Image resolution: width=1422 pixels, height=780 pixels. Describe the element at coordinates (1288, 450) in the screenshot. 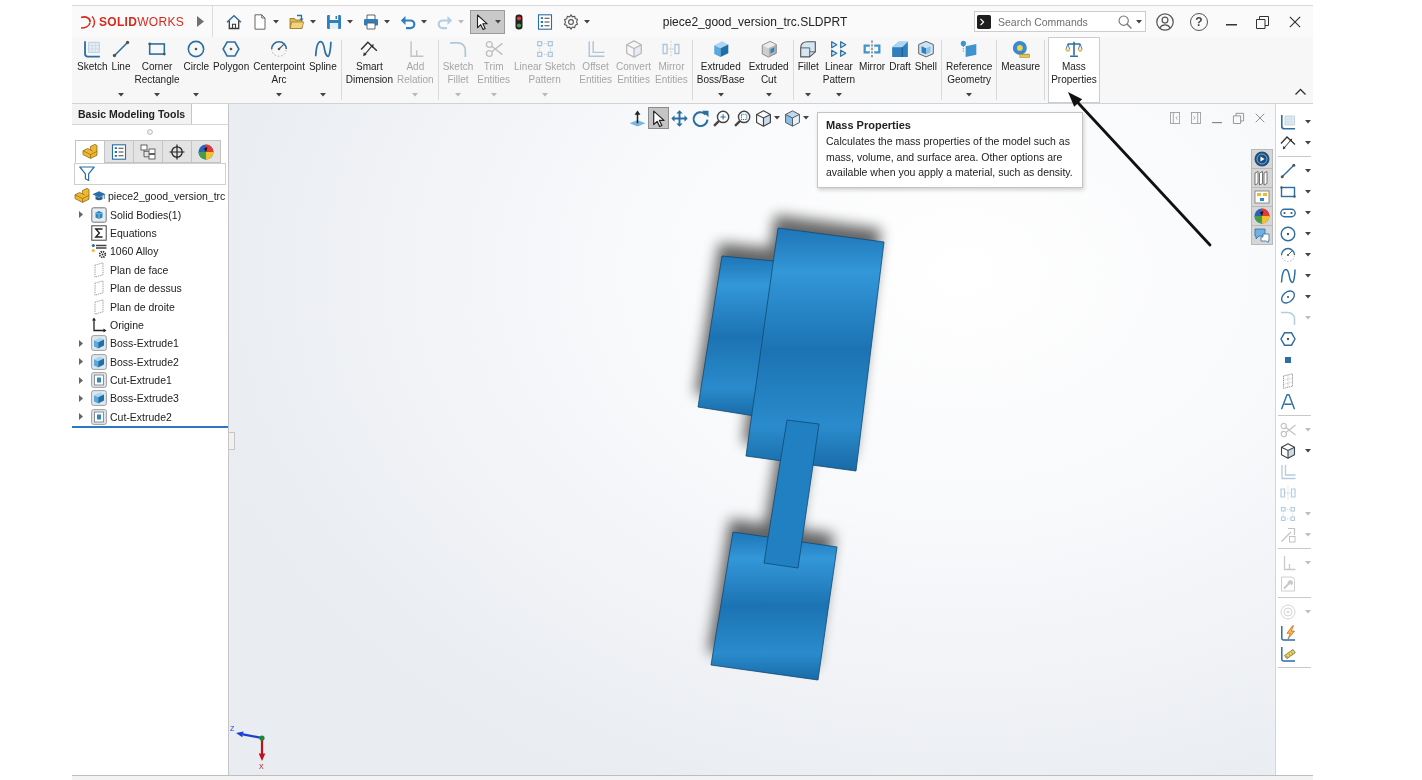

I see `cube-icon` at that location.